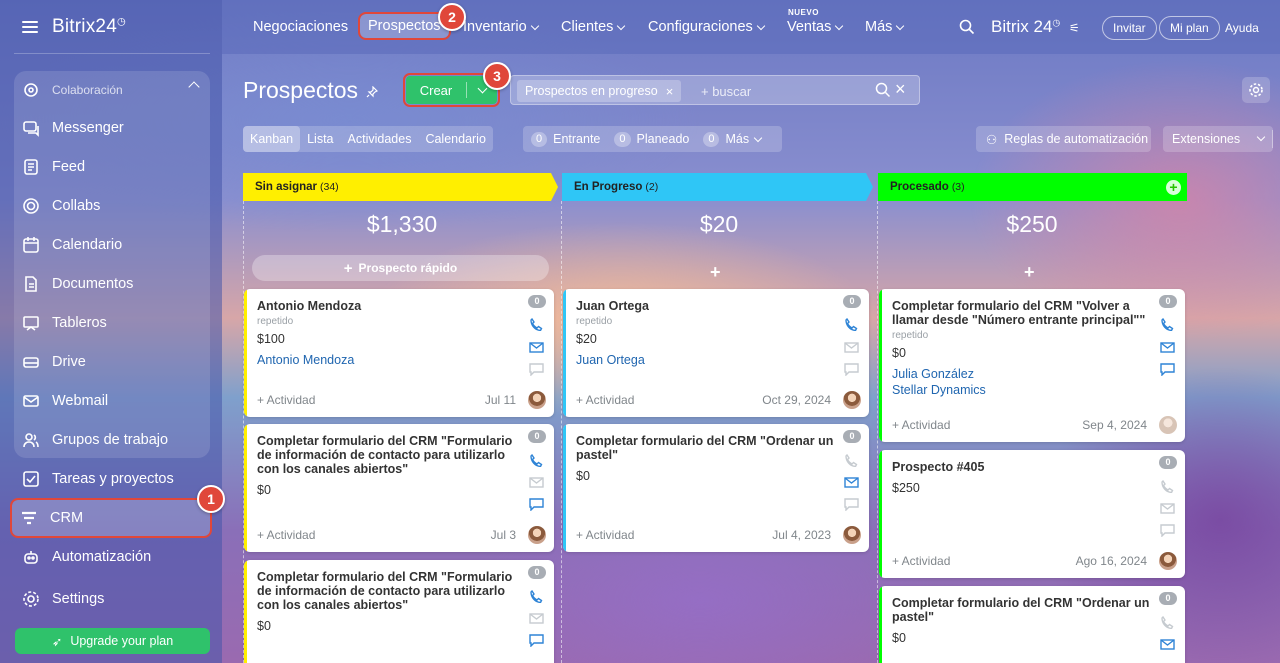  Describe the element at coordinates (1189, 28) in the screenshot. I see `my-plan-button: Mi plan` at that location.